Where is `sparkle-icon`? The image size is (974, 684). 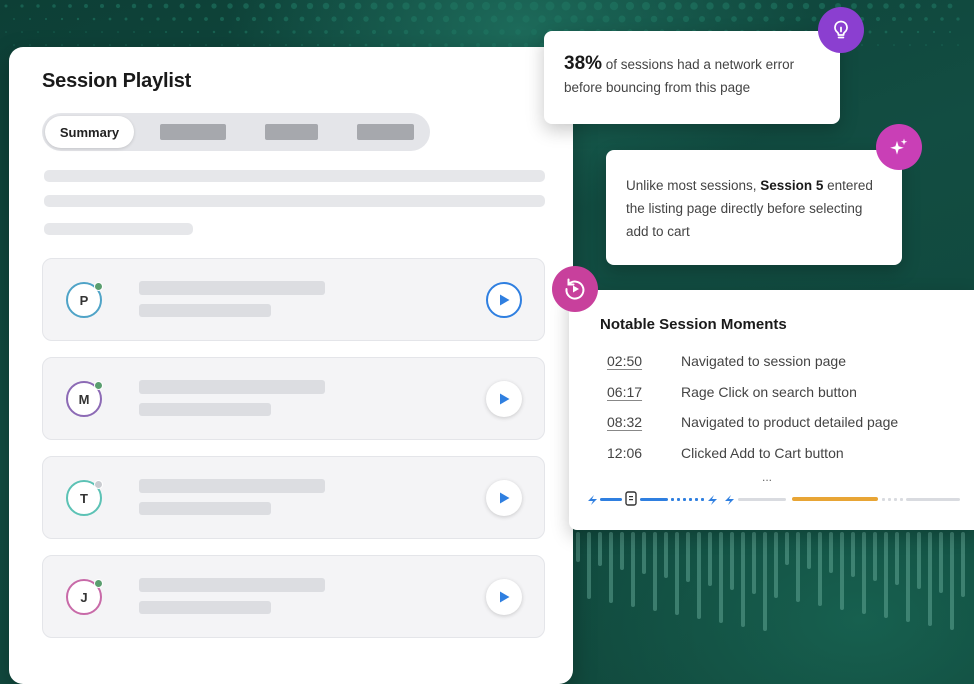 sparkle-icon is located at coordinates (899, 146).